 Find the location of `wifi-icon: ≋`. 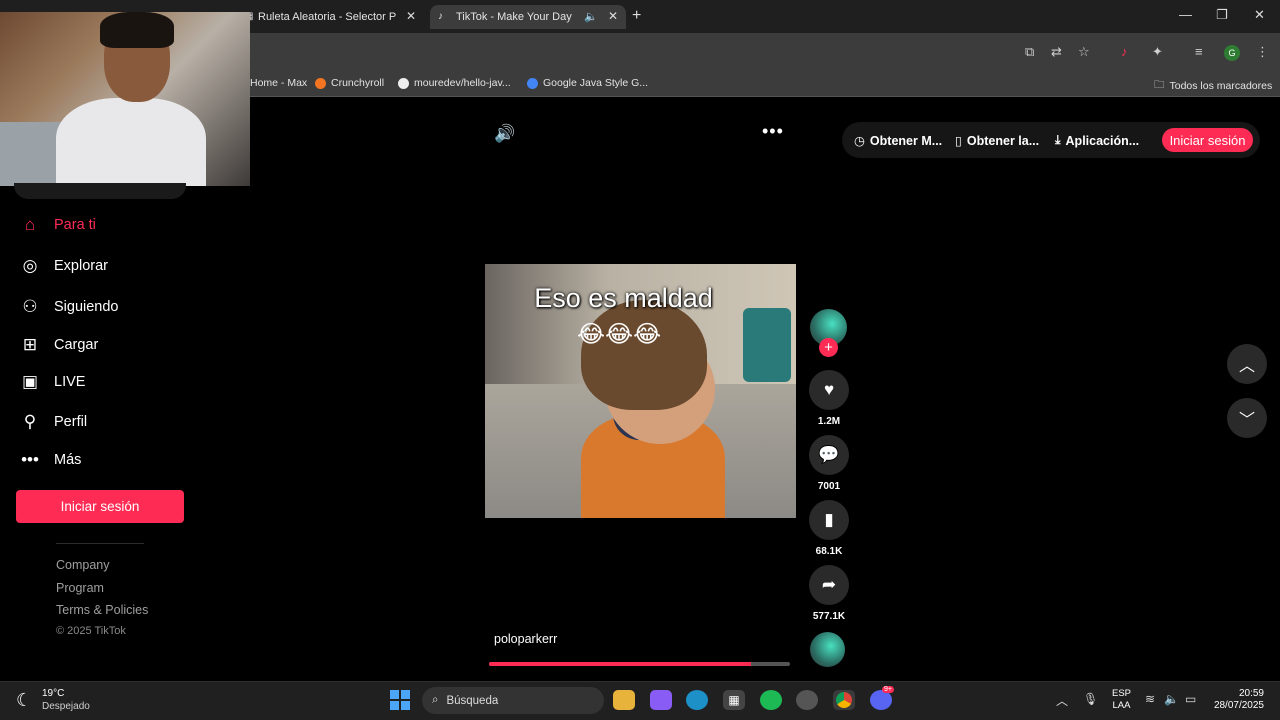

wifi-icon: ≋ is located at coordinates (1150, 699).